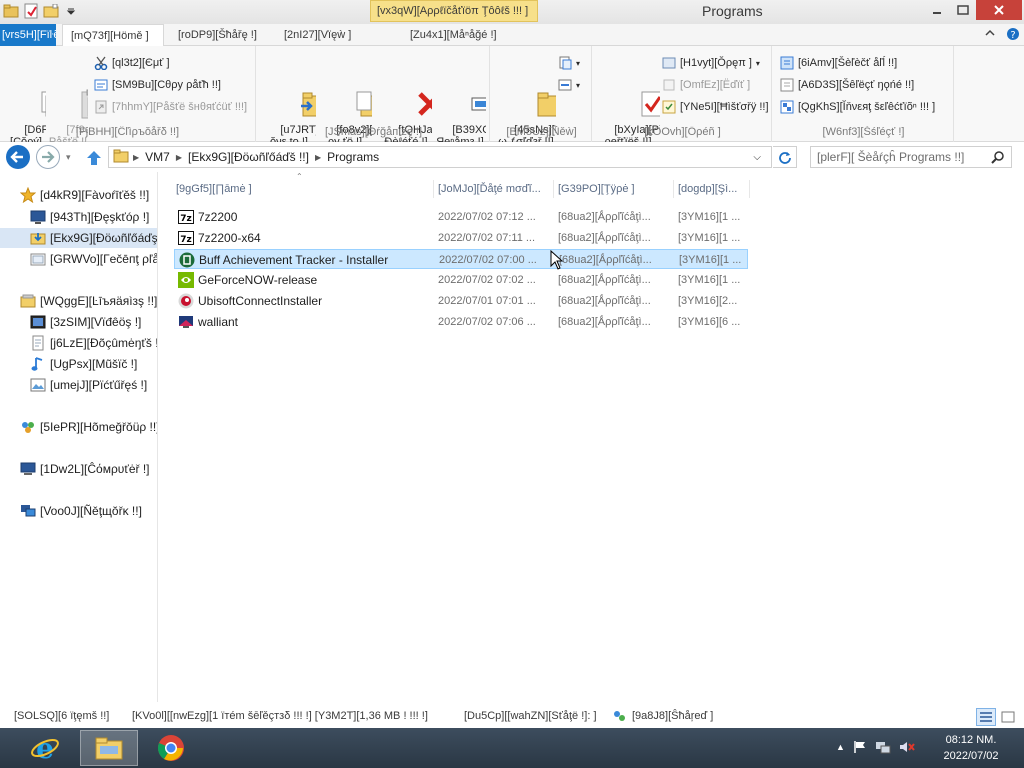  I want to click on details-view-button, so click(986, 717).